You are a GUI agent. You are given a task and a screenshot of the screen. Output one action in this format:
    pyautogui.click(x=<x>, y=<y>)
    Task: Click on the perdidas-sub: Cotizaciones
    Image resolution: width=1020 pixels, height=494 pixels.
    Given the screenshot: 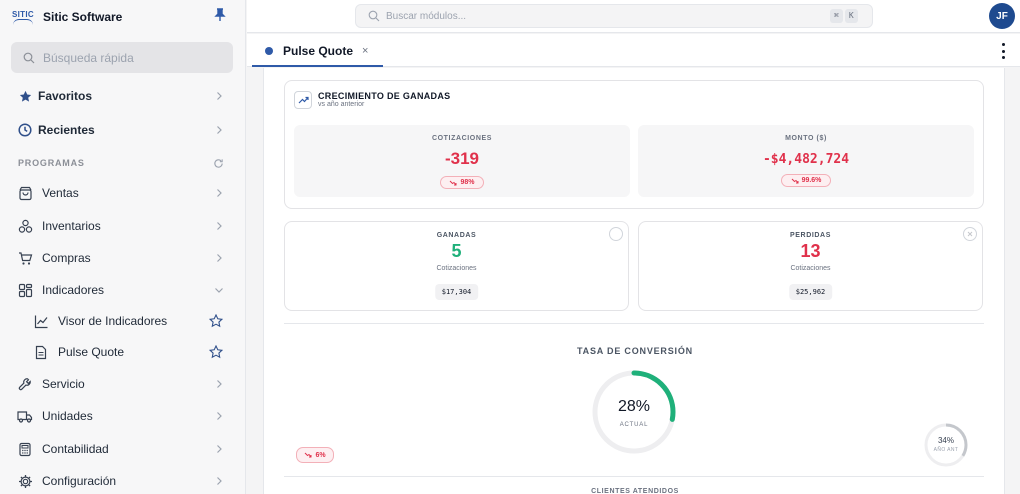 What is the action you would take?
    pyautogui.click(x=810, y=268)
    